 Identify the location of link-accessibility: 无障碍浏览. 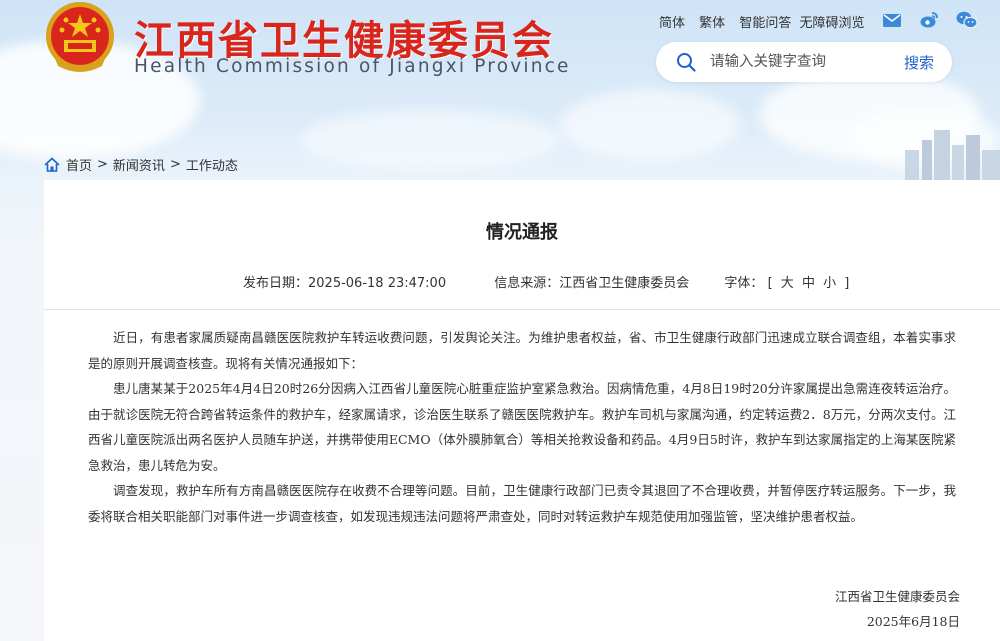
(831, 23).